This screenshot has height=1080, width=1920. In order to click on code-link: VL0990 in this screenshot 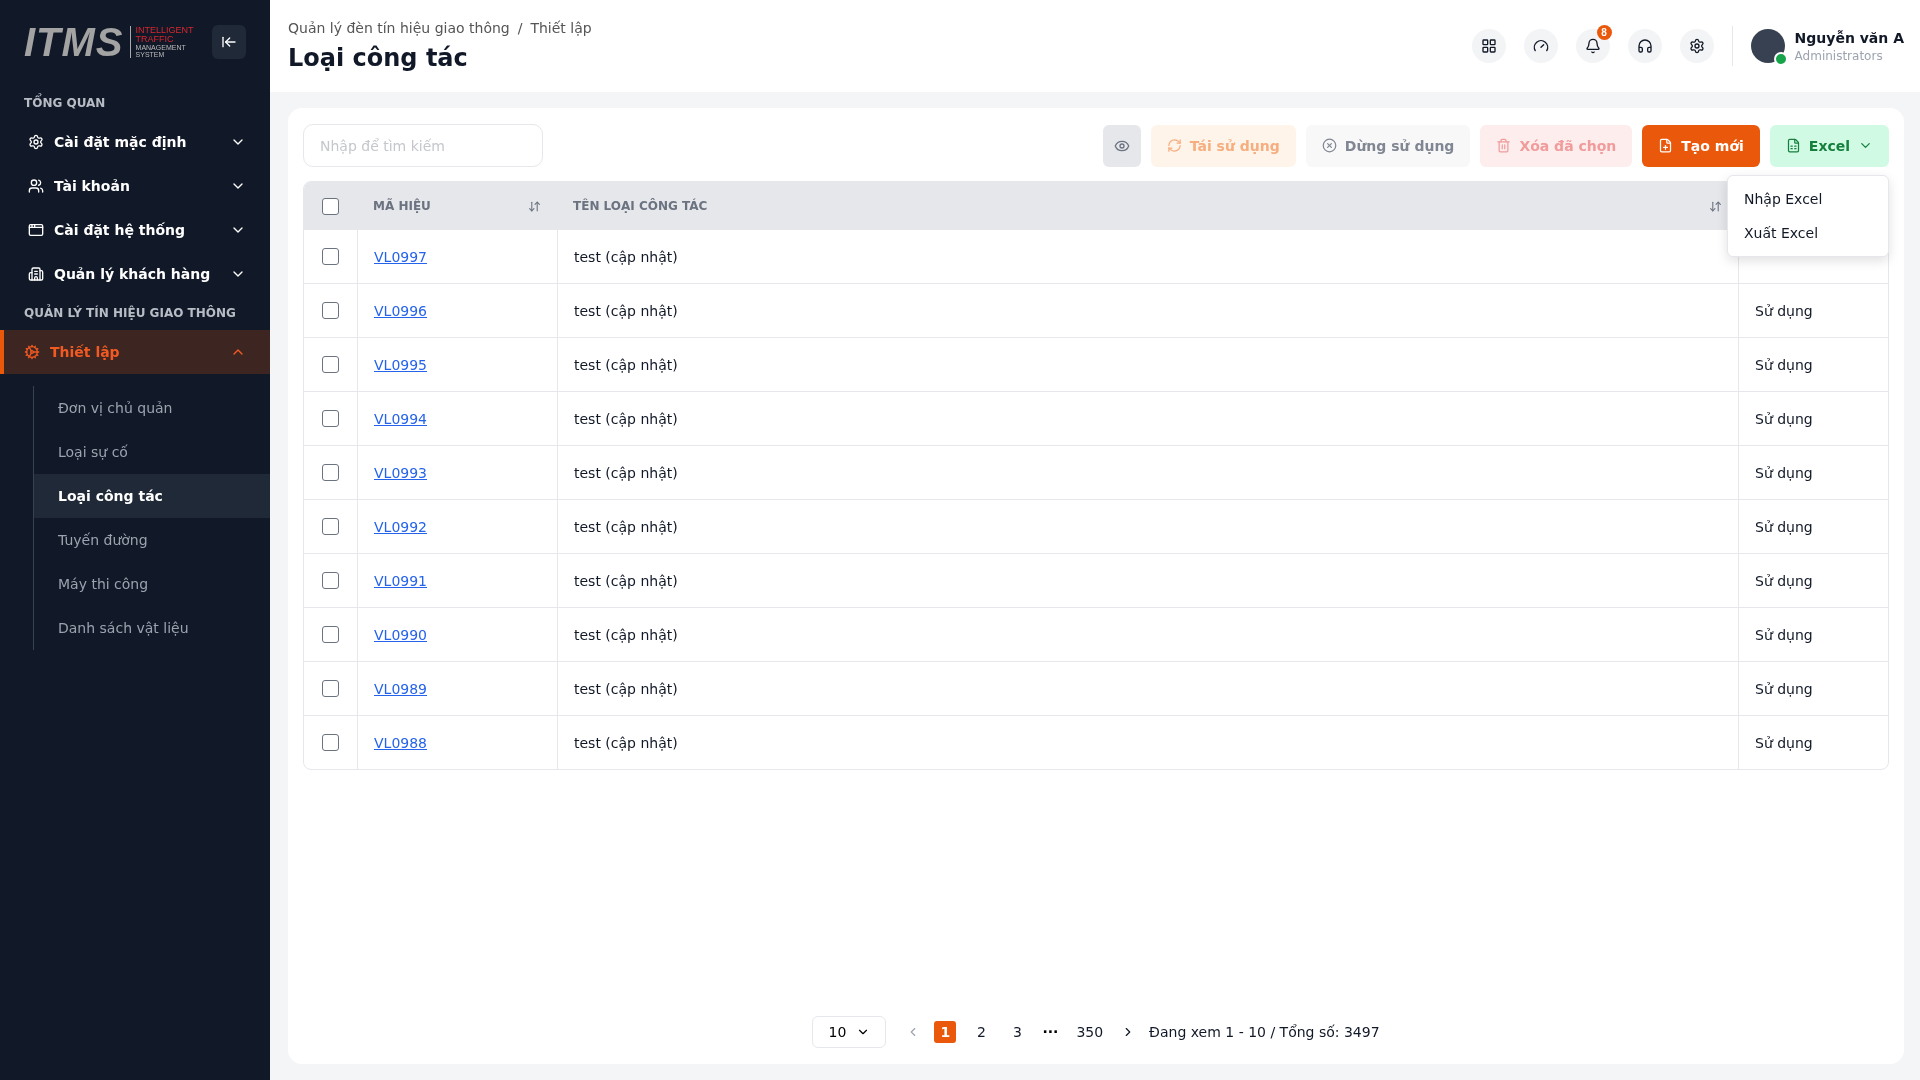, I will do `click(400, 634)`.